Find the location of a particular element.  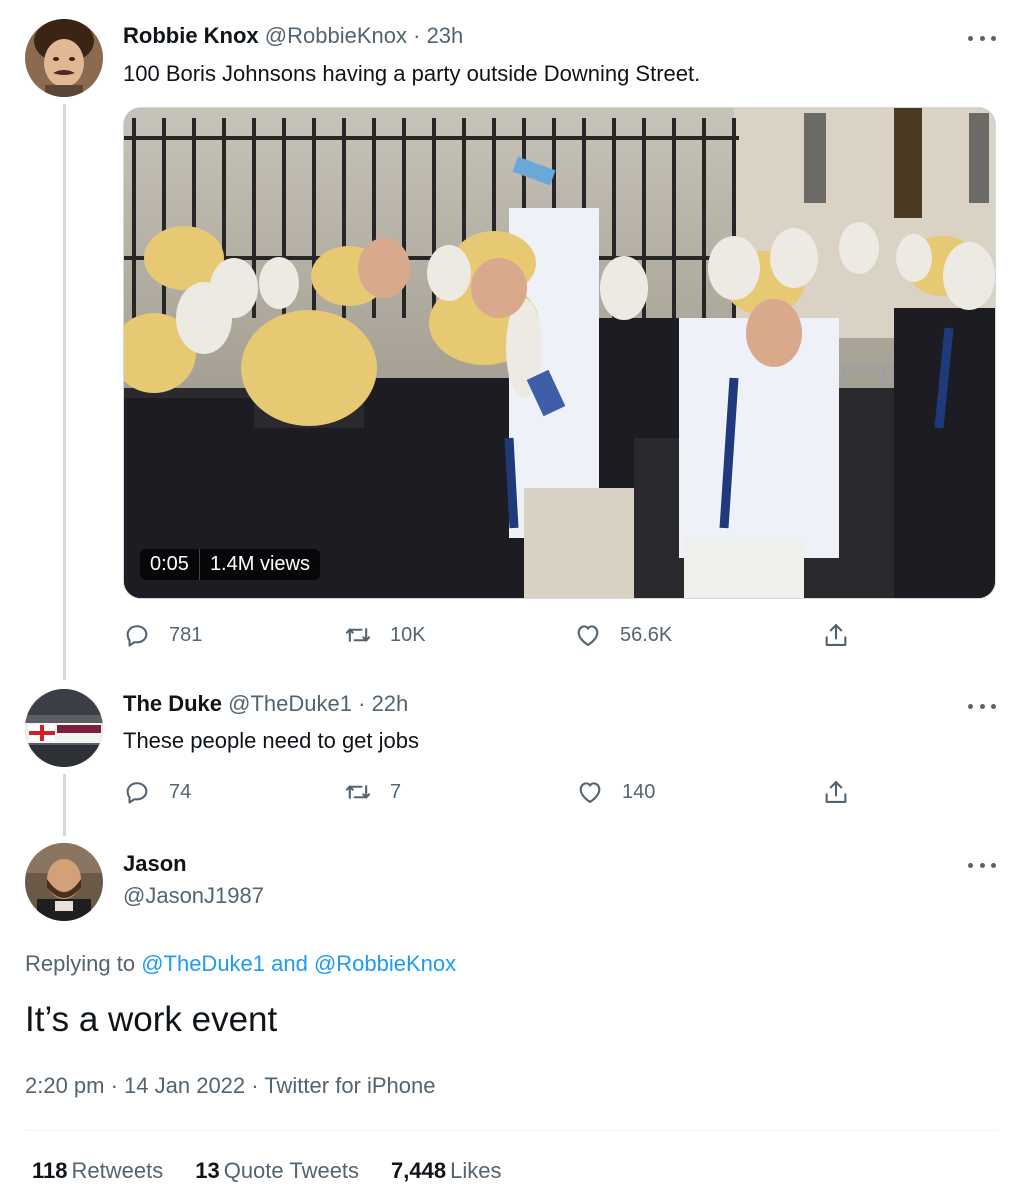

author-name: The Duke is located at coordinates (172, 703).